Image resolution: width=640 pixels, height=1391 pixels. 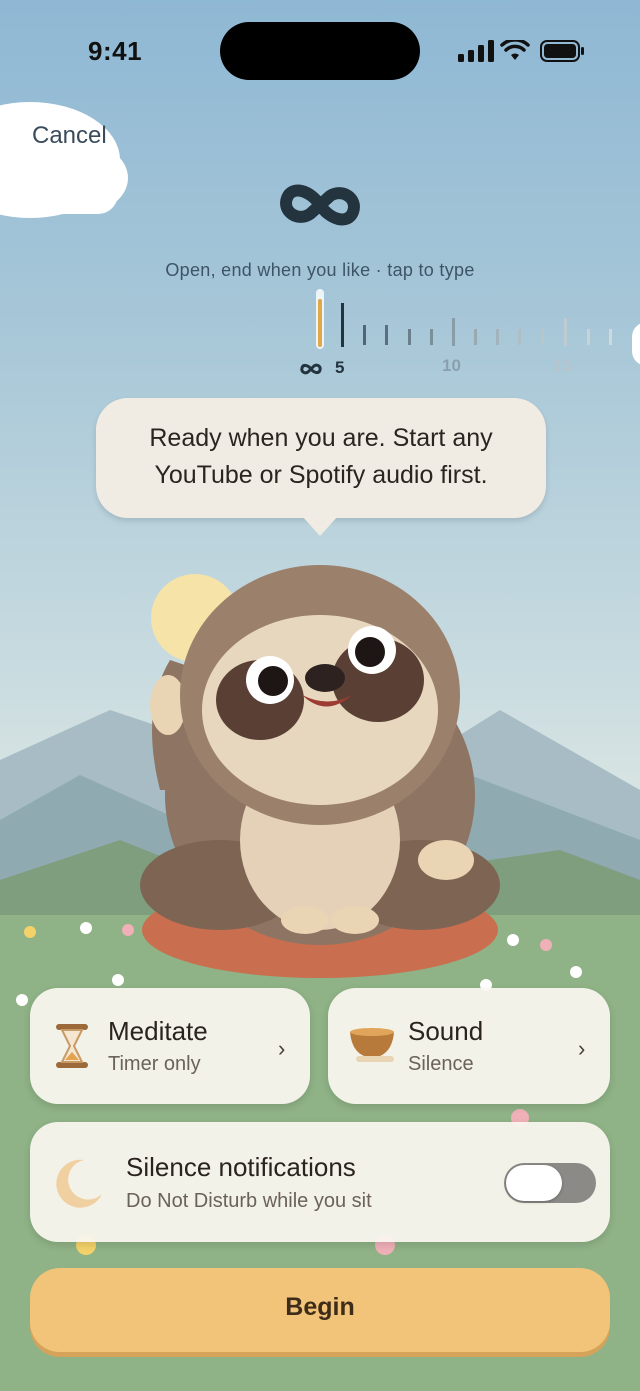 I want to click on begin-label: Begin, so click(x=320, y=1307).